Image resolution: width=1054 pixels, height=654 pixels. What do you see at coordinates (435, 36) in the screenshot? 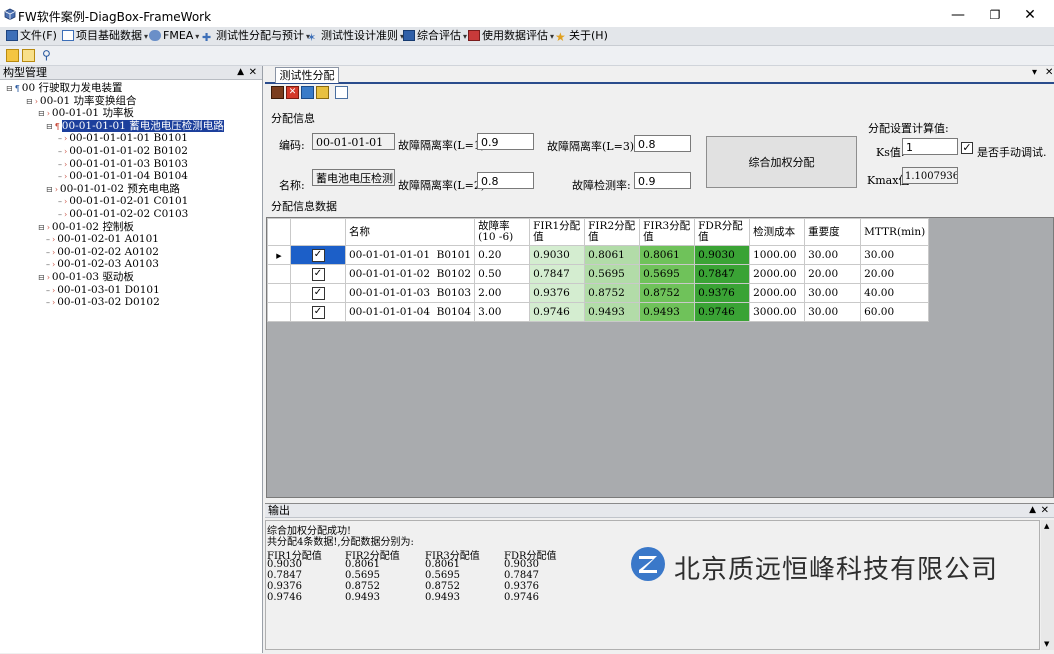
I see `menu-evaluation: 综合评估 ▾` at bounding box center [435, 36].